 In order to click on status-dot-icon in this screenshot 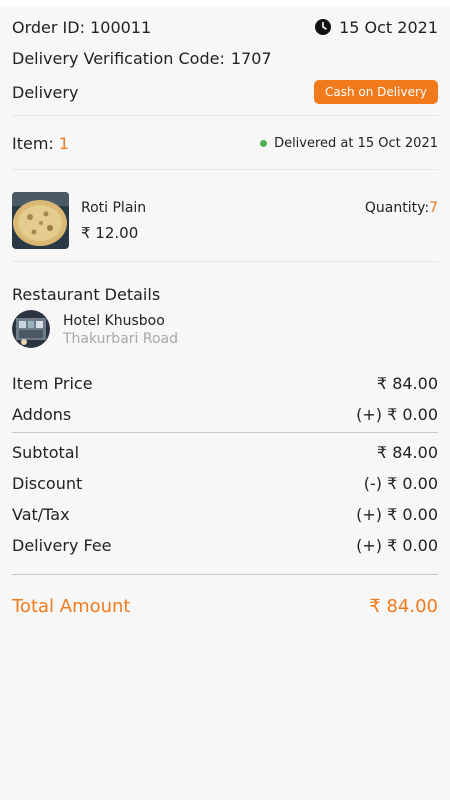, I will do `click(264, 143)`.